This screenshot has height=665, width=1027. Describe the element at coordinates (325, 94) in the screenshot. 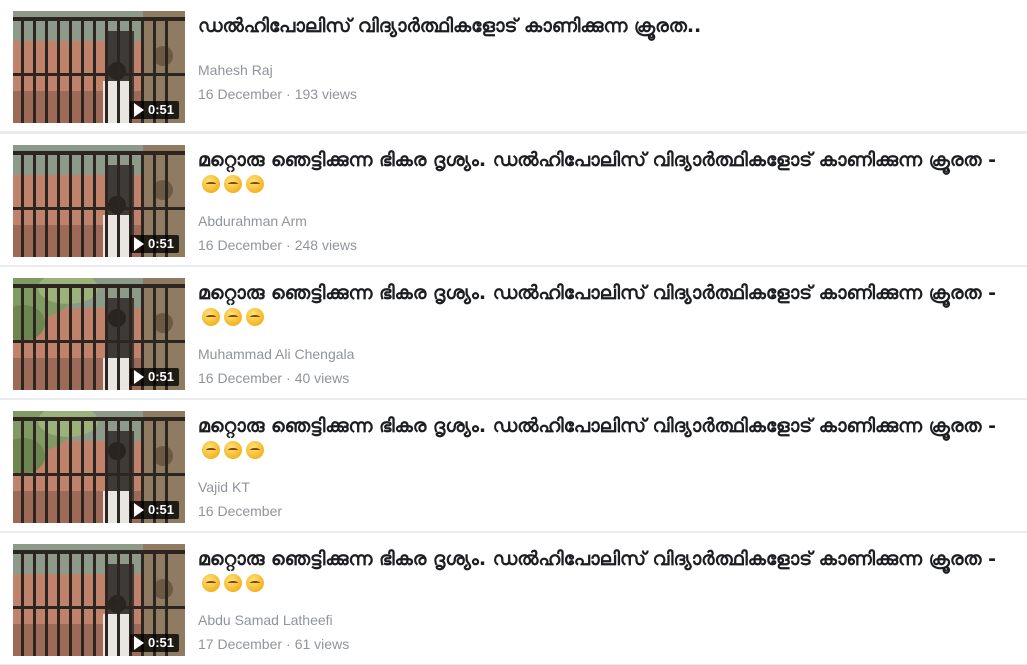

I see `view-count: 193 views` at that location.